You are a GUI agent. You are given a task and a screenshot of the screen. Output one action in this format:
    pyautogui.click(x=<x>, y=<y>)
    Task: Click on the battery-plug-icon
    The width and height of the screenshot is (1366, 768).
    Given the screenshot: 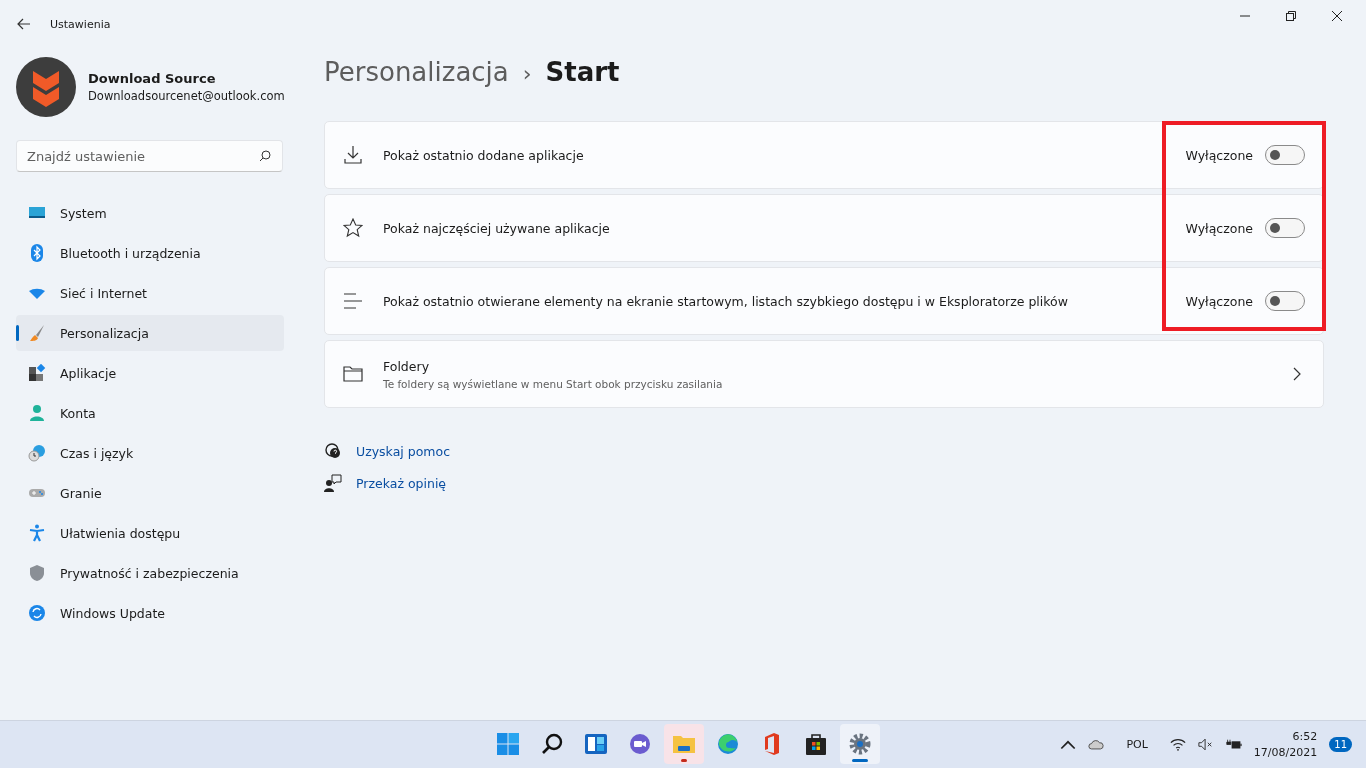 What is the action you would take?
    pyautogui.click(x=1233, y=744)
    